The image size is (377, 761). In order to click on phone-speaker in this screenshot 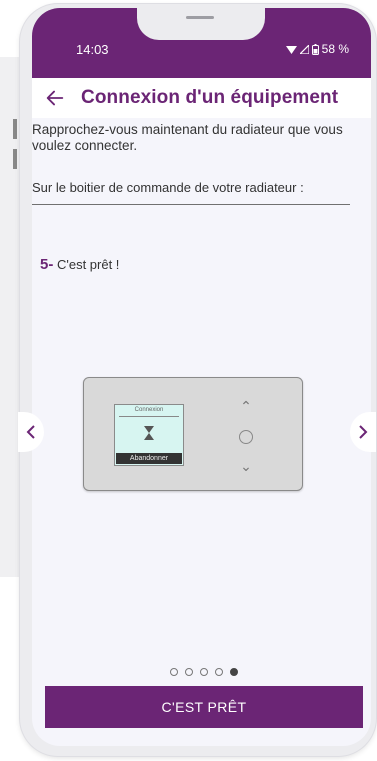, I will do `click(200, 17)`.